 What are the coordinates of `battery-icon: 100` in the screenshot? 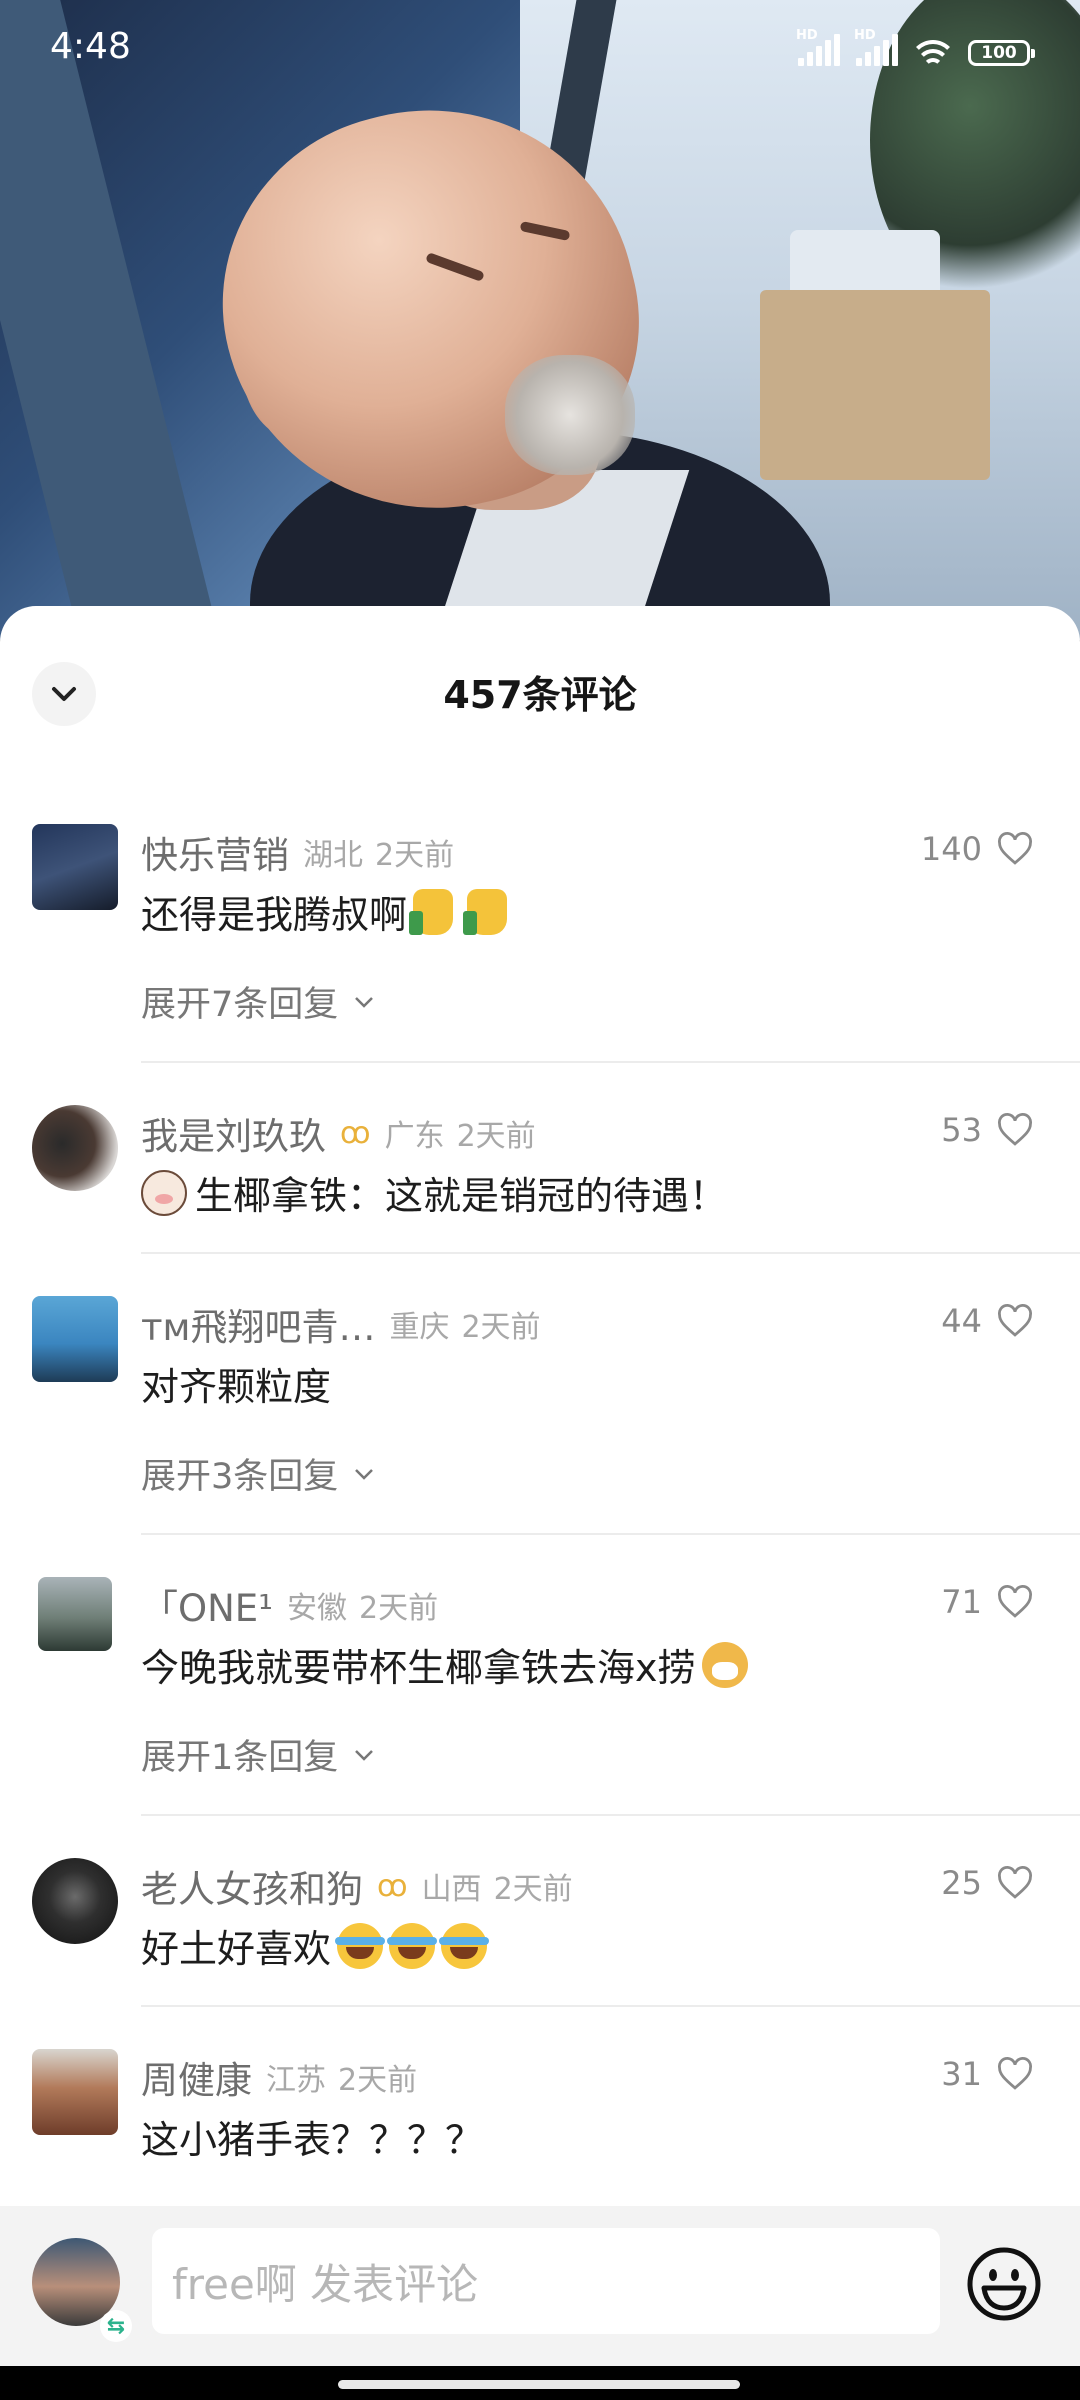 It's located at (1001, 53).